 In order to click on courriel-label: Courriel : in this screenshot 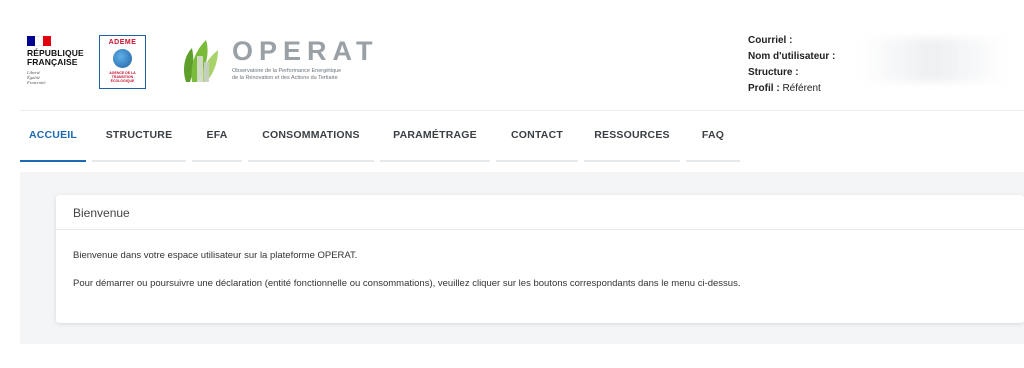, I will do `click(770, 40)`.